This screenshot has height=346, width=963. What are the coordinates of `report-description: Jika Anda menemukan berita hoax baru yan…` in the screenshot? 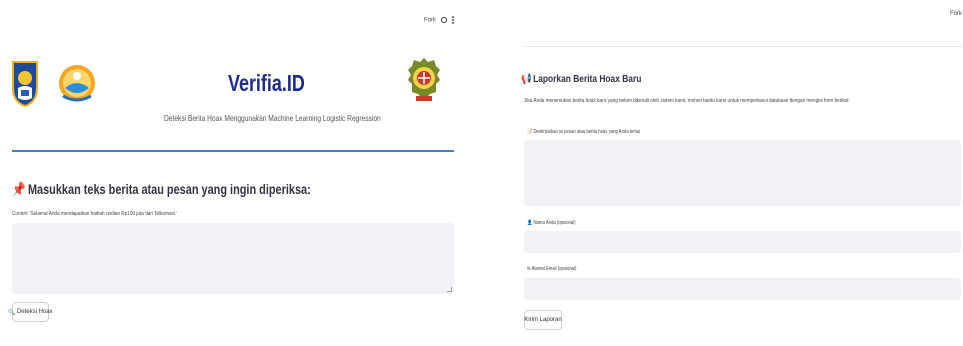 It's located at (687, 101).